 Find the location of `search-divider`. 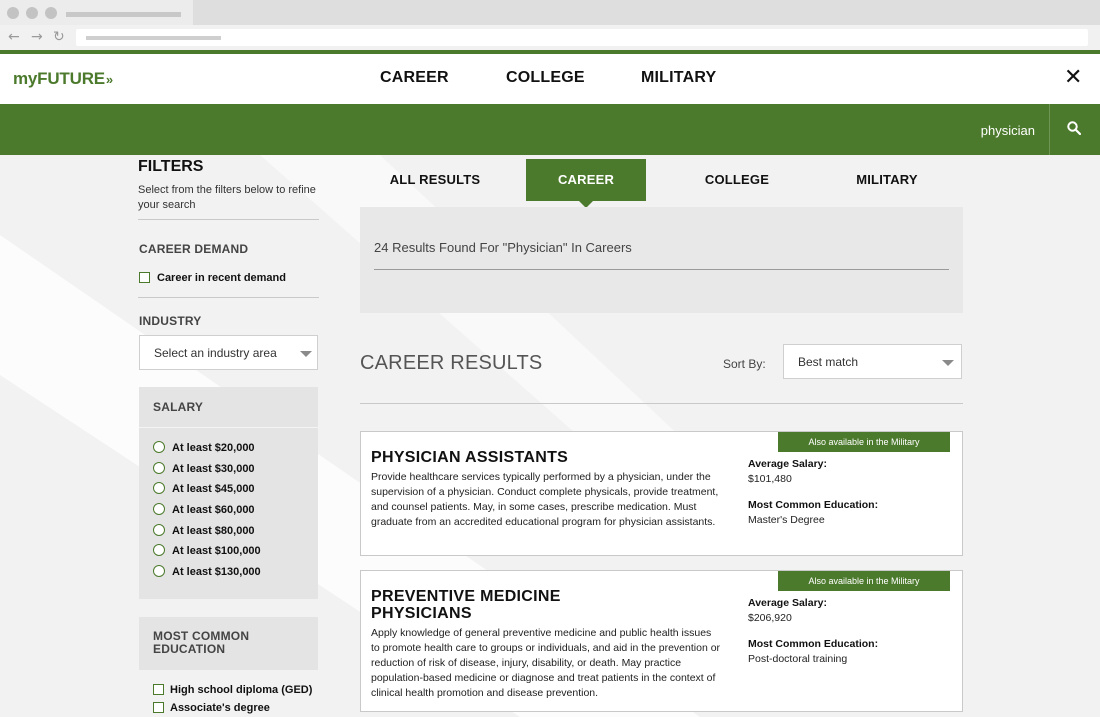

search-divider is located at coordinates (1049, 129).